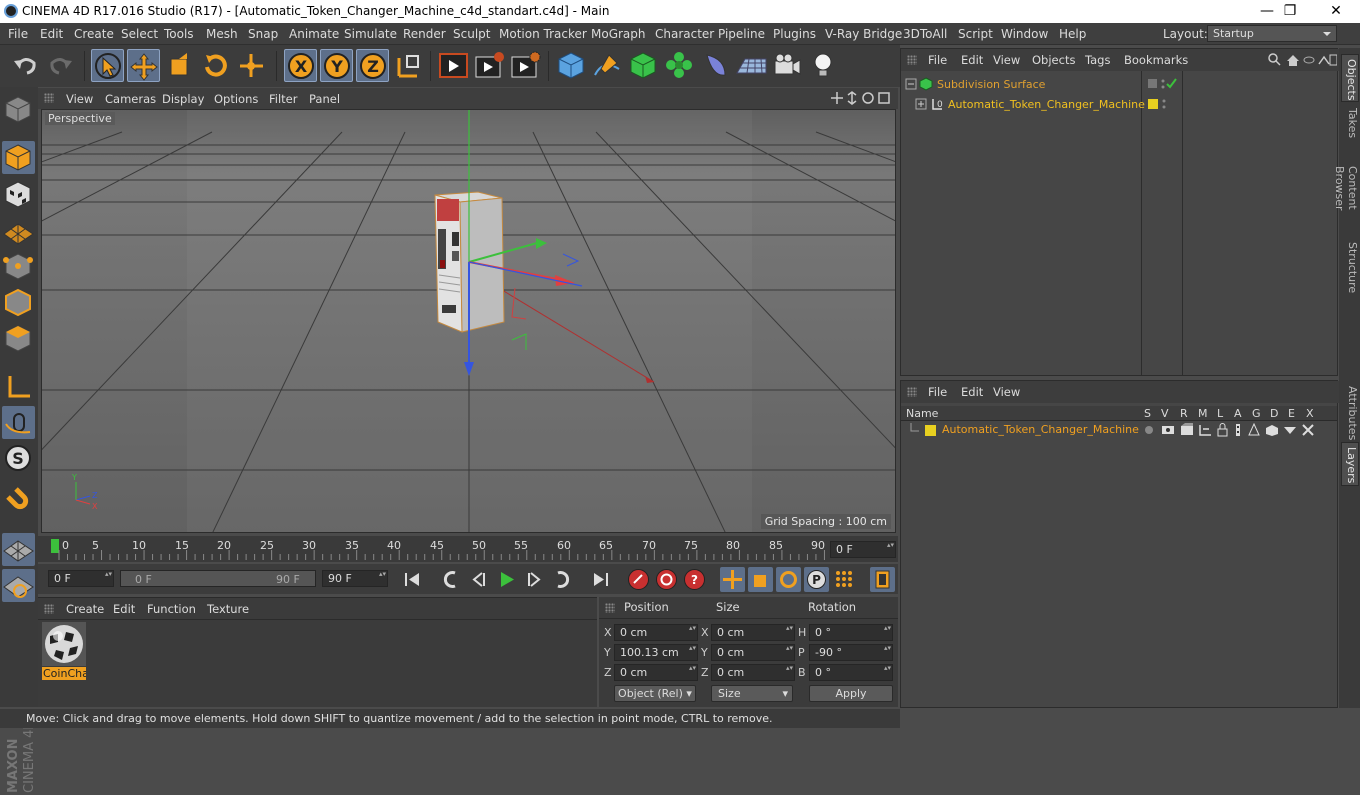 The width and height of the screenshot is (1360, 795). I want to click on objects-menu-tags: Tags, so click(1097, 60).